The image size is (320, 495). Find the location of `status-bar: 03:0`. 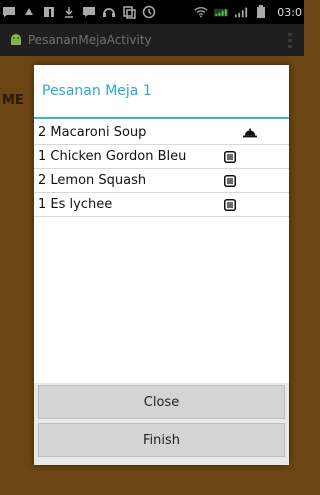

status-bar: 03:0 is located at coordinates (152, 12).